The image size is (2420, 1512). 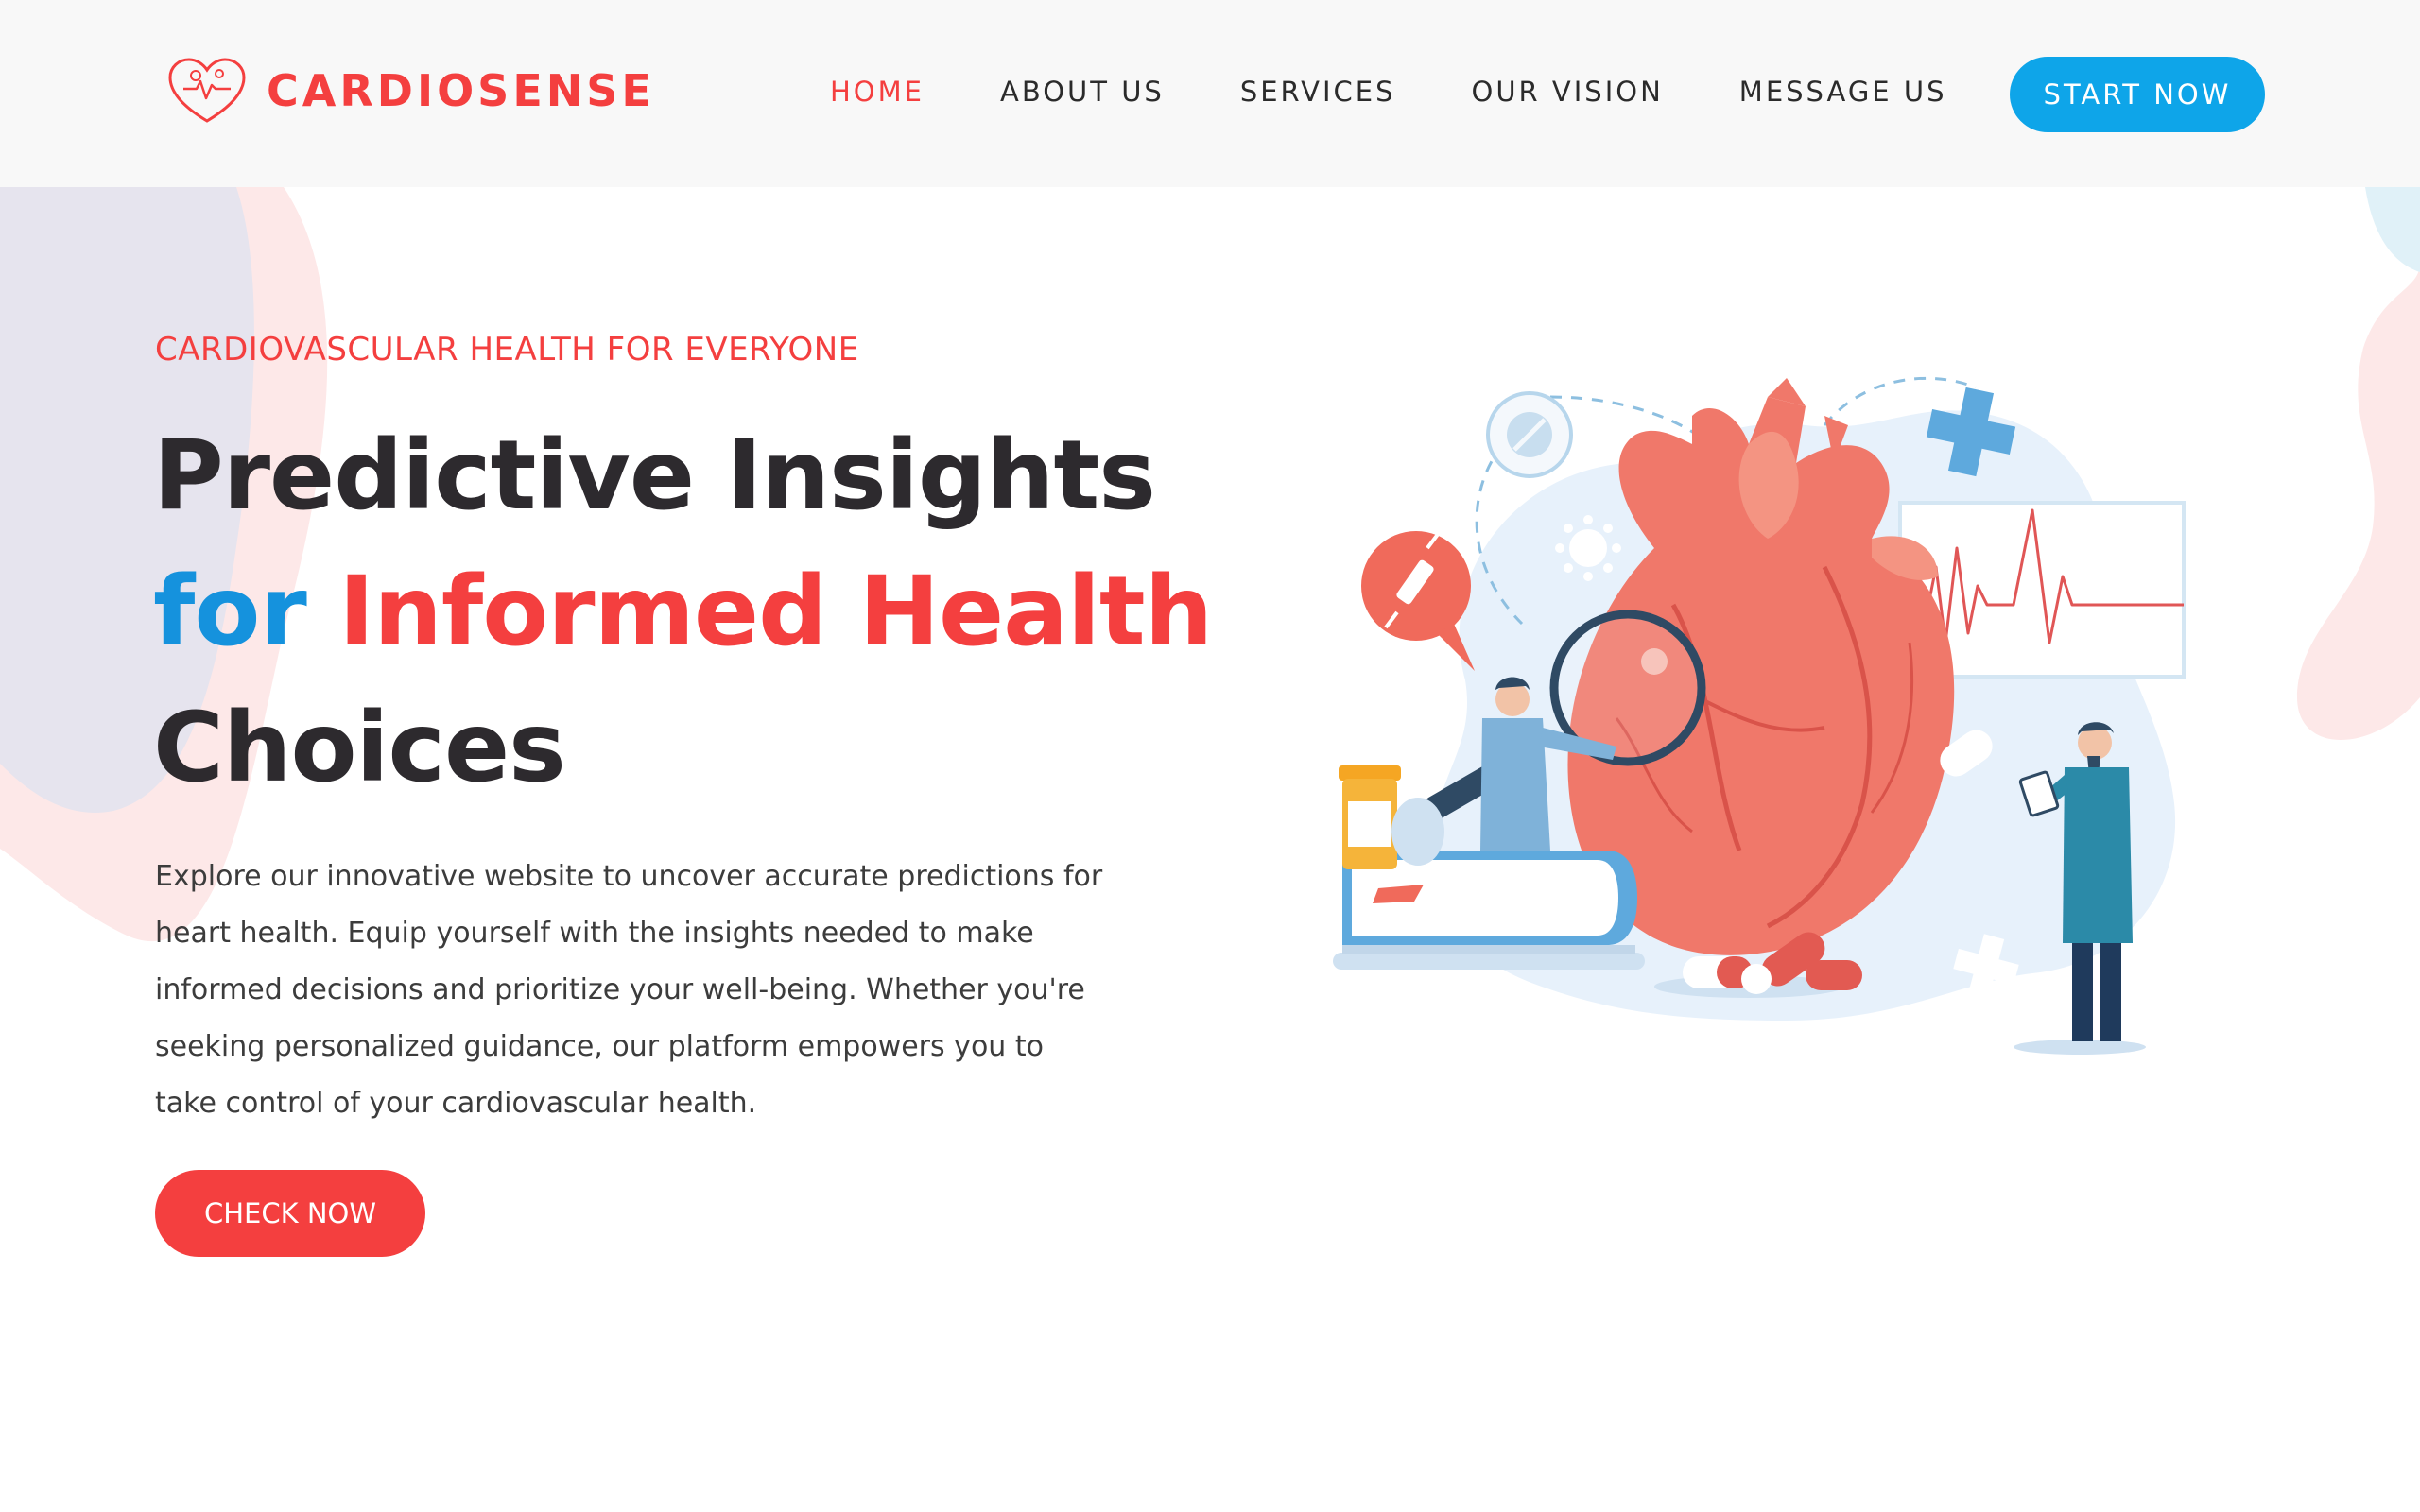 What do you see at coordinates (461, 90) in the screenshot?
I see `brand-name: CARDIOSENSE` at bounding box center [461, 90].